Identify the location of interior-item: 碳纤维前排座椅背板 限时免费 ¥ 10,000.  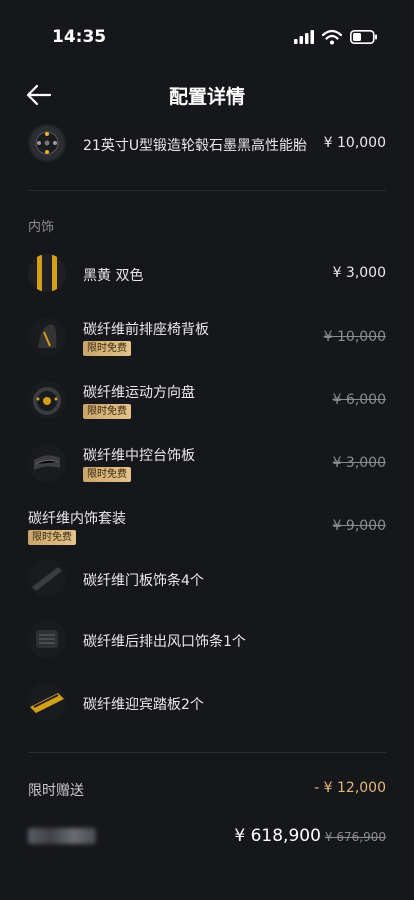
(207, 338).